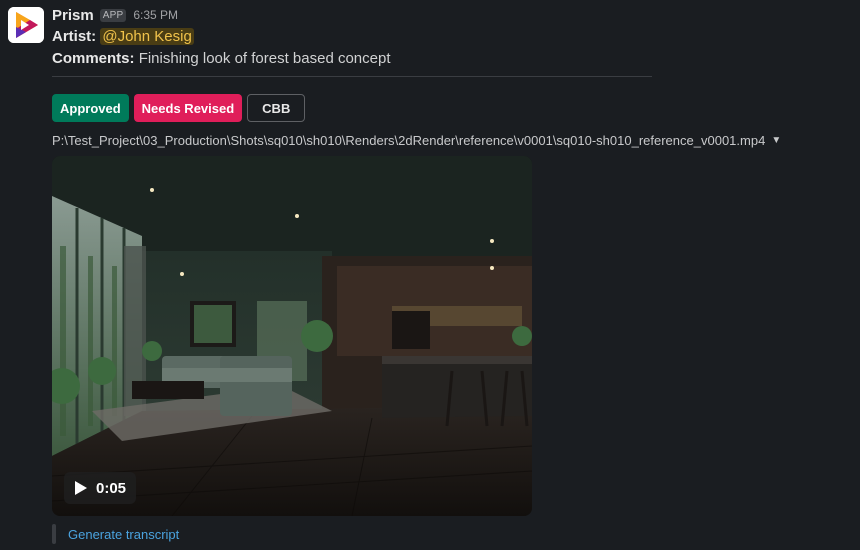  I want to click on message-header: Prism APP 6:35 PM, so click(115, 15).